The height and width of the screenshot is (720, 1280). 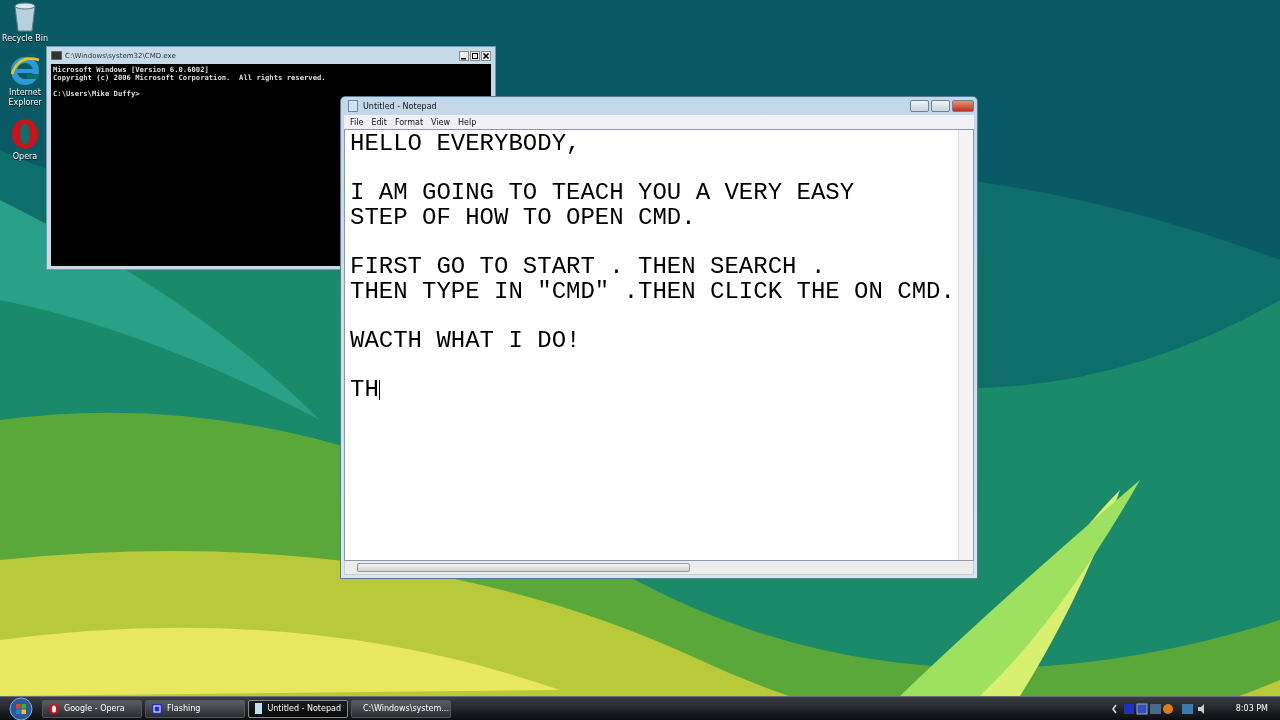 What do you see at coordinates (467, 122) in the screenshot?
I see `menu-item: Help` at bounding box center [467, 122].